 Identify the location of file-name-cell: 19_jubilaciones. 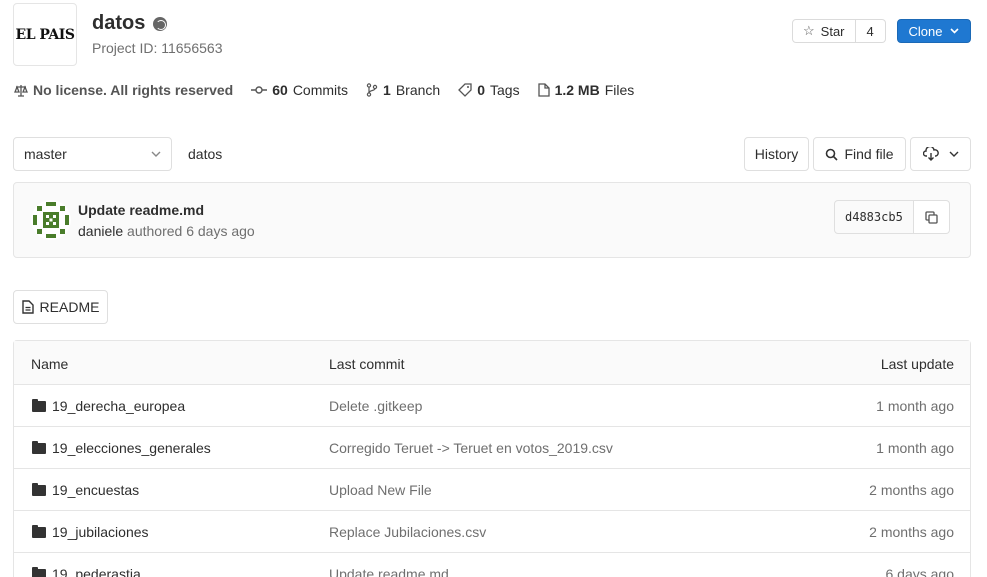
(90, 532).